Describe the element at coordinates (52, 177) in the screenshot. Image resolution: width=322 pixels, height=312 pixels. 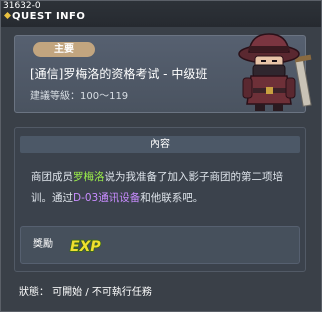
I see `desc-text-1: 商团成员` at that location.